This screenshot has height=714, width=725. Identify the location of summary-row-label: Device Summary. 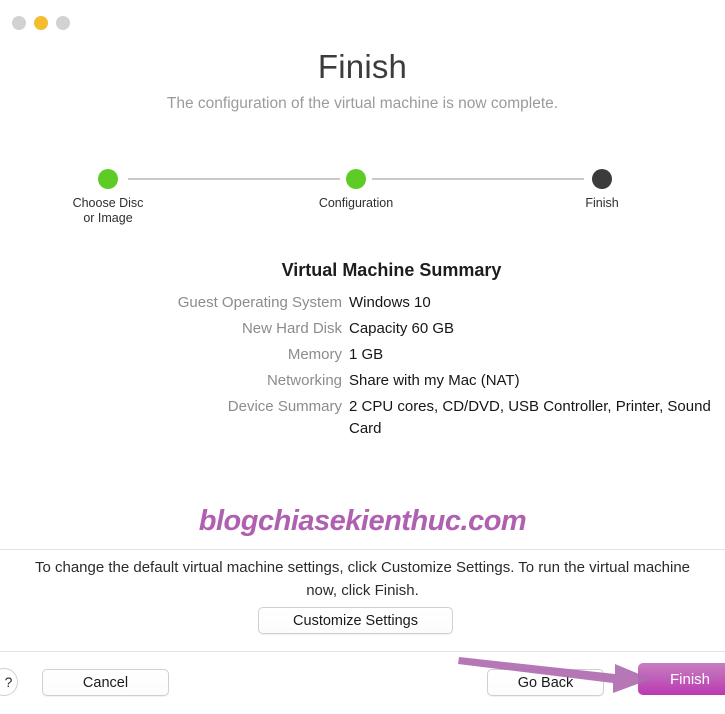
(284, 406).